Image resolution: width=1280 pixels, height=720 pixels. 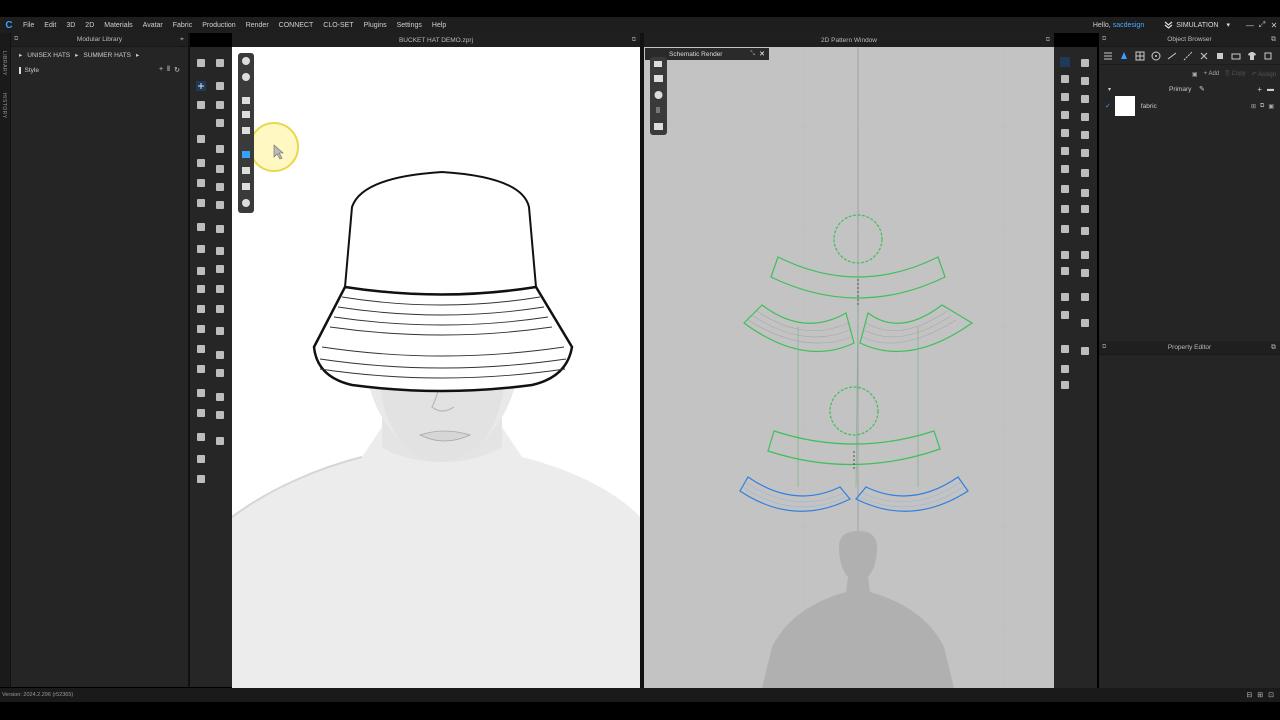 I want to click on 2d-window-title: 2D Pattern Window, so click(x=849, y=40).